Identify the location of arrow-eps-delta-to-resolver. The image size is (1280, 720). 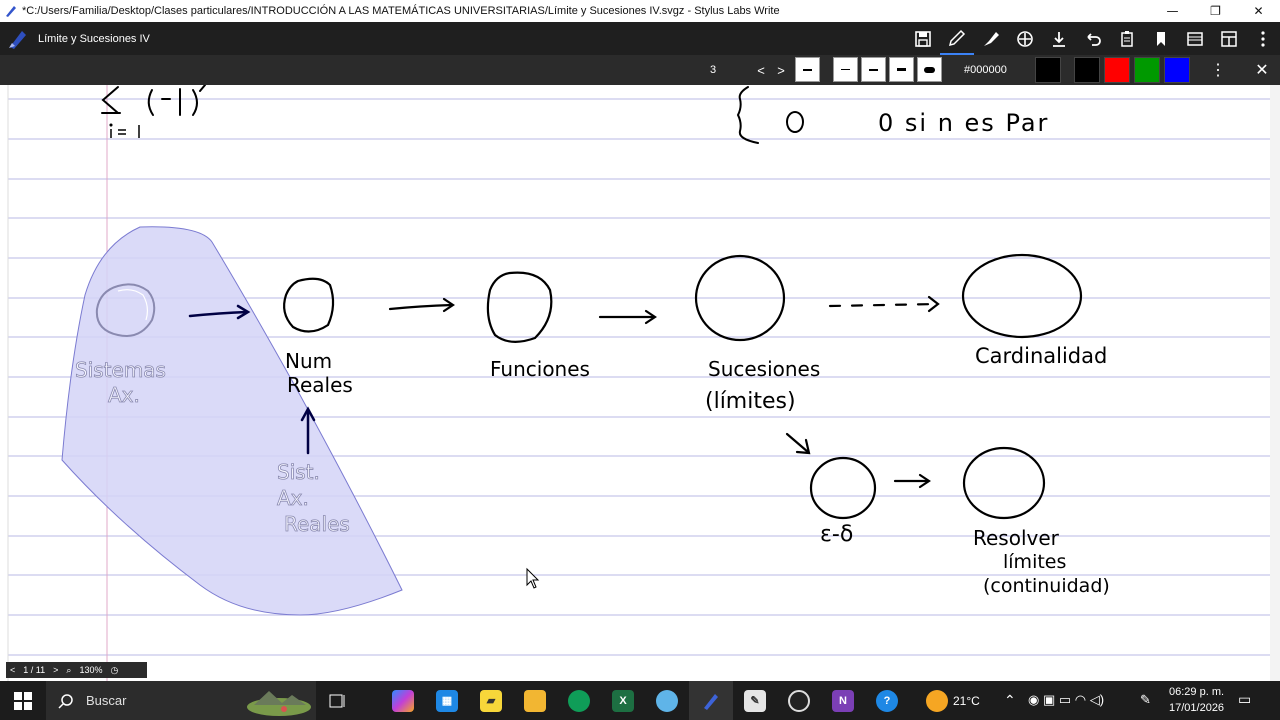
(912, 481).